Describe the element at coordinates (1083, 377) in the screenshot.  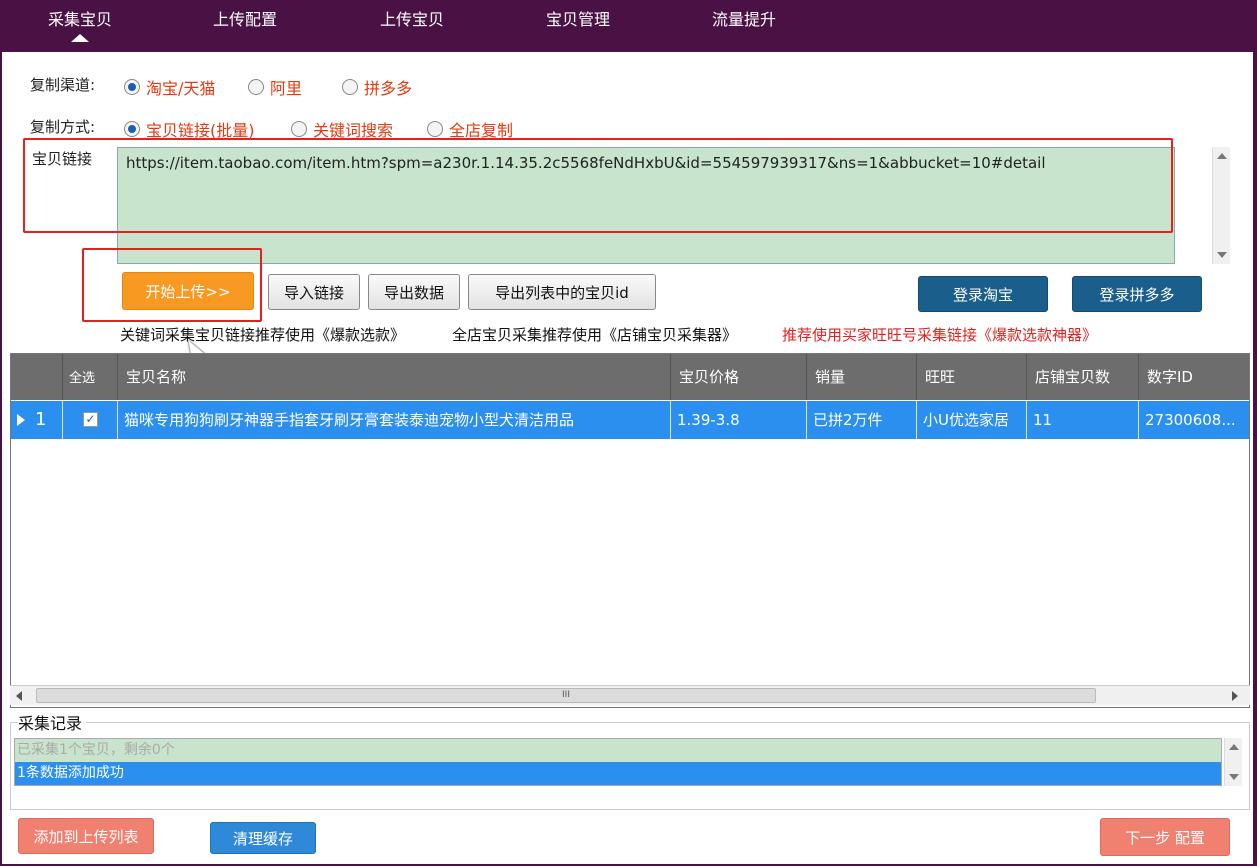
I see `col-header-shop-count: 店铺宝贝数` at that location.